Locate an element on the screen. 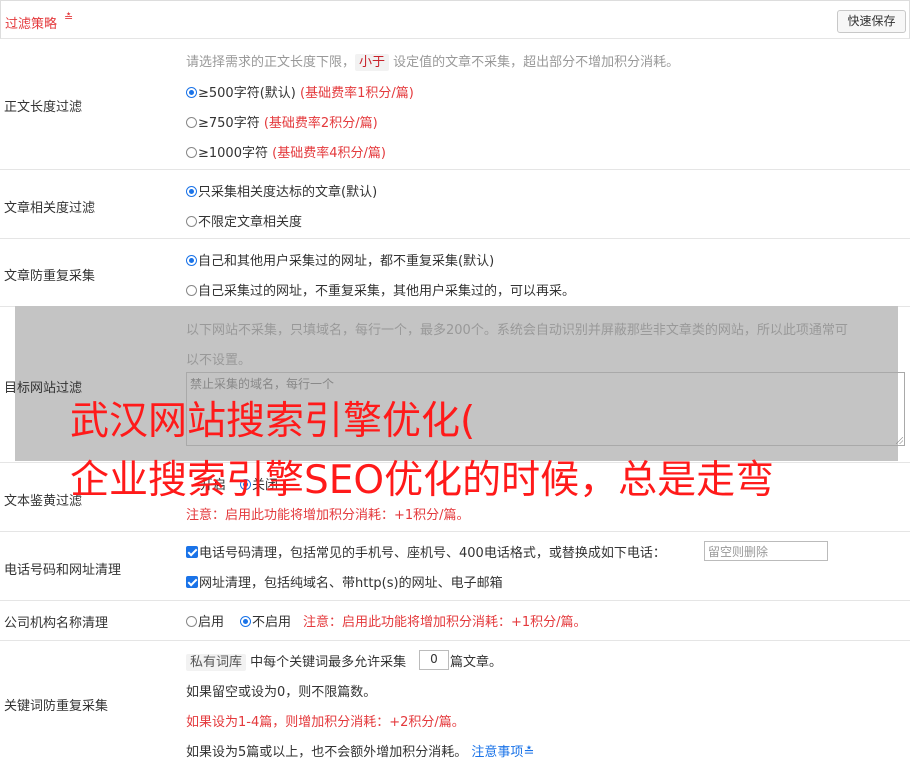  porn-filter-note: 注意：启用此功能将增加积分消耗：+1积分/篇。 is located at coordinates (328, 515).